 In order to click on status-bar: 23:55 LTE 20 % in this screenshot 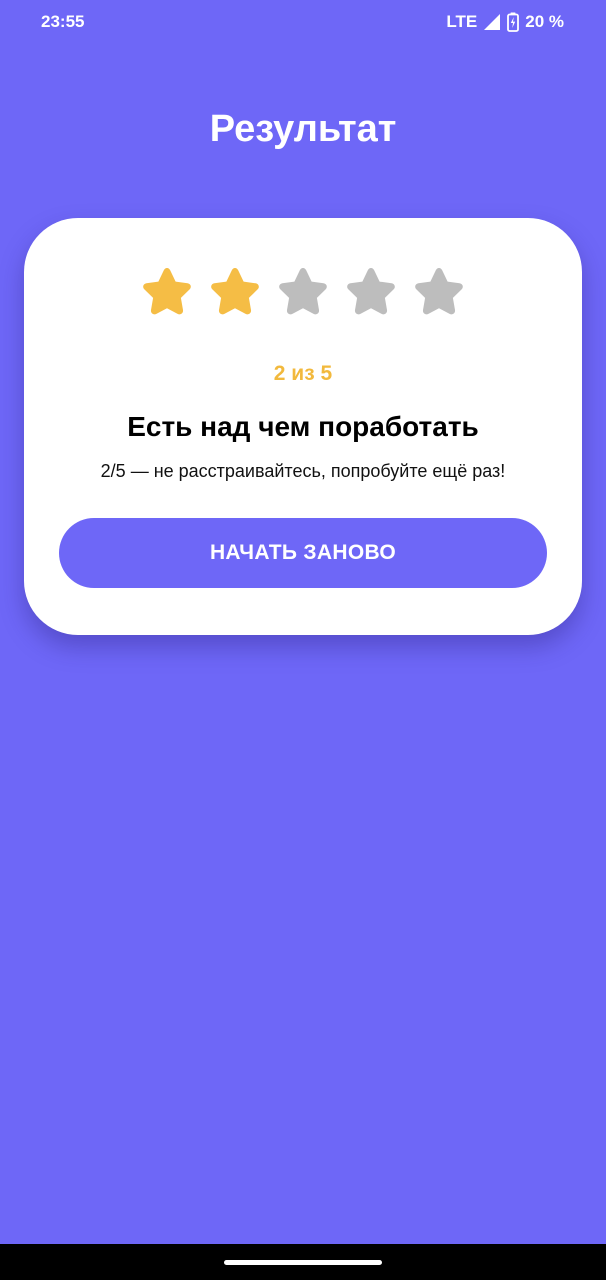, I will do `click(303, 22)`.